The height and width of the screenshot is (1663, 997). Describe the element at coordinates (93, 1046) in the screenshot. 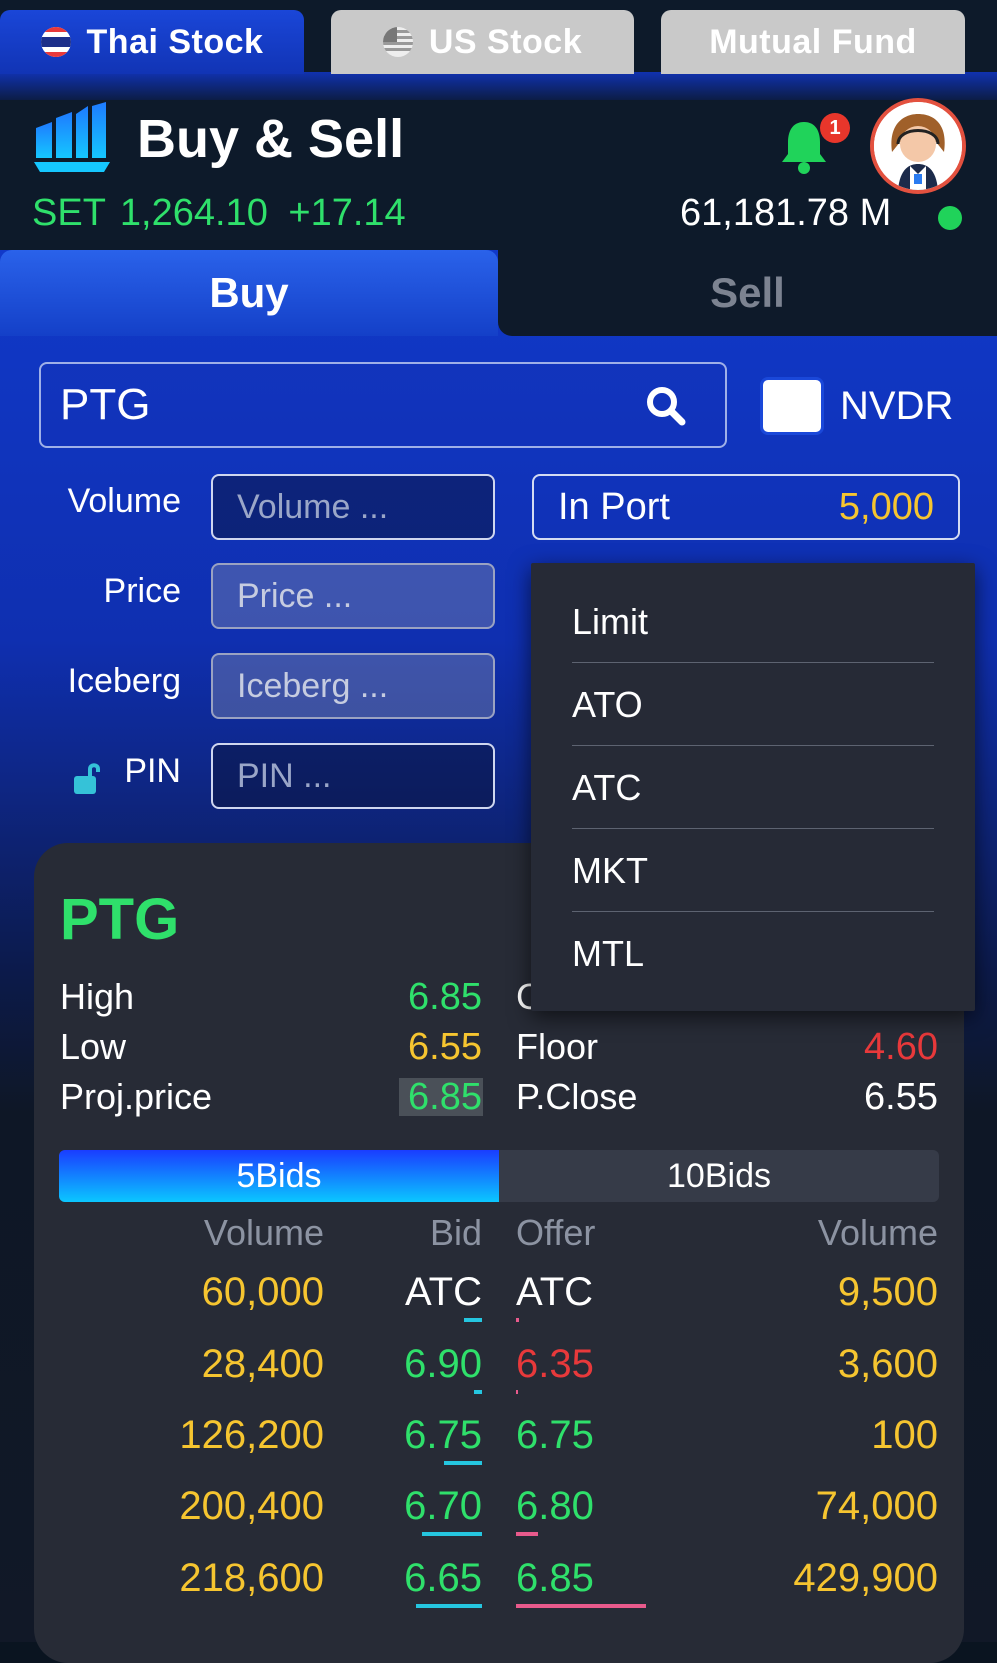

I see `low-label: Low` at that location.